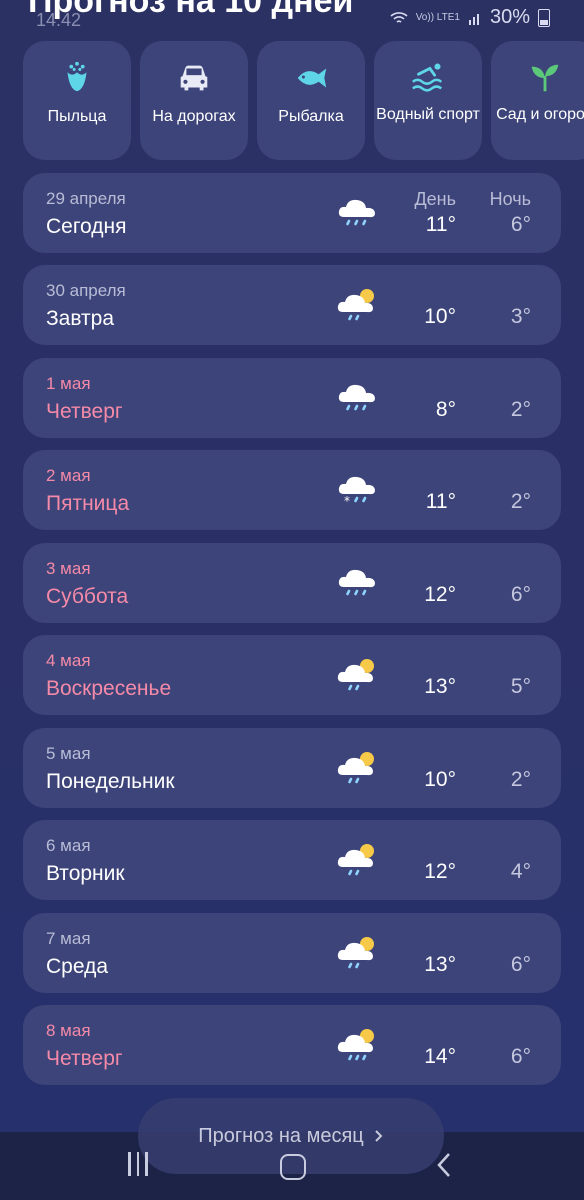 This screenshot has width=584, height=1200. Describe the element at coordinates (68, 938) in the screenshot. I see `forecast-date: 7 мая` at that location.